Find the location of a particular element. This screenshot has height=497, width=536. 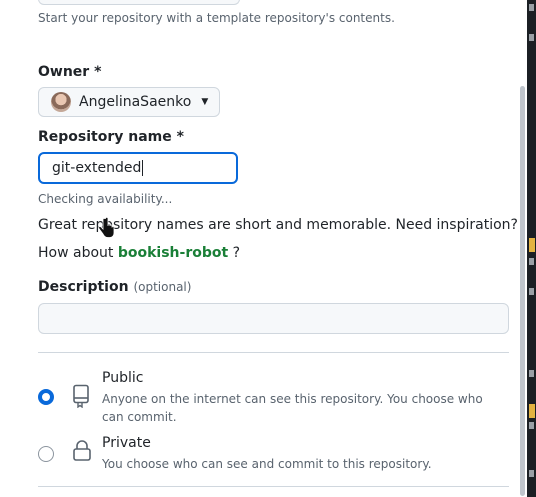

repo-name-label: Repository name * is located at coordinates (111, 137).